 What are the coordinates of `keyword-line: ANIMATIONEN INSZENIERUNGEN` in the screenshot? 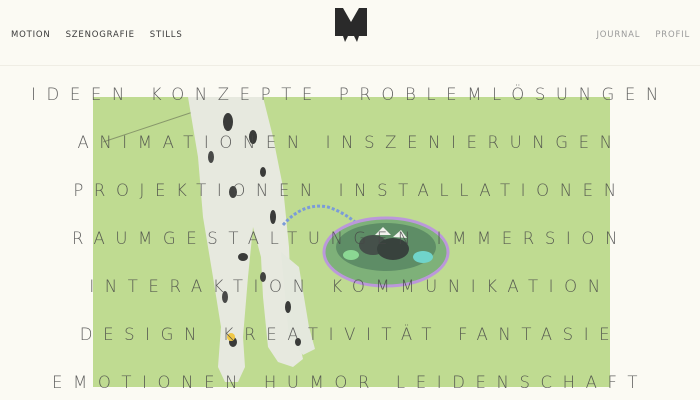 It's located at (350, 142).